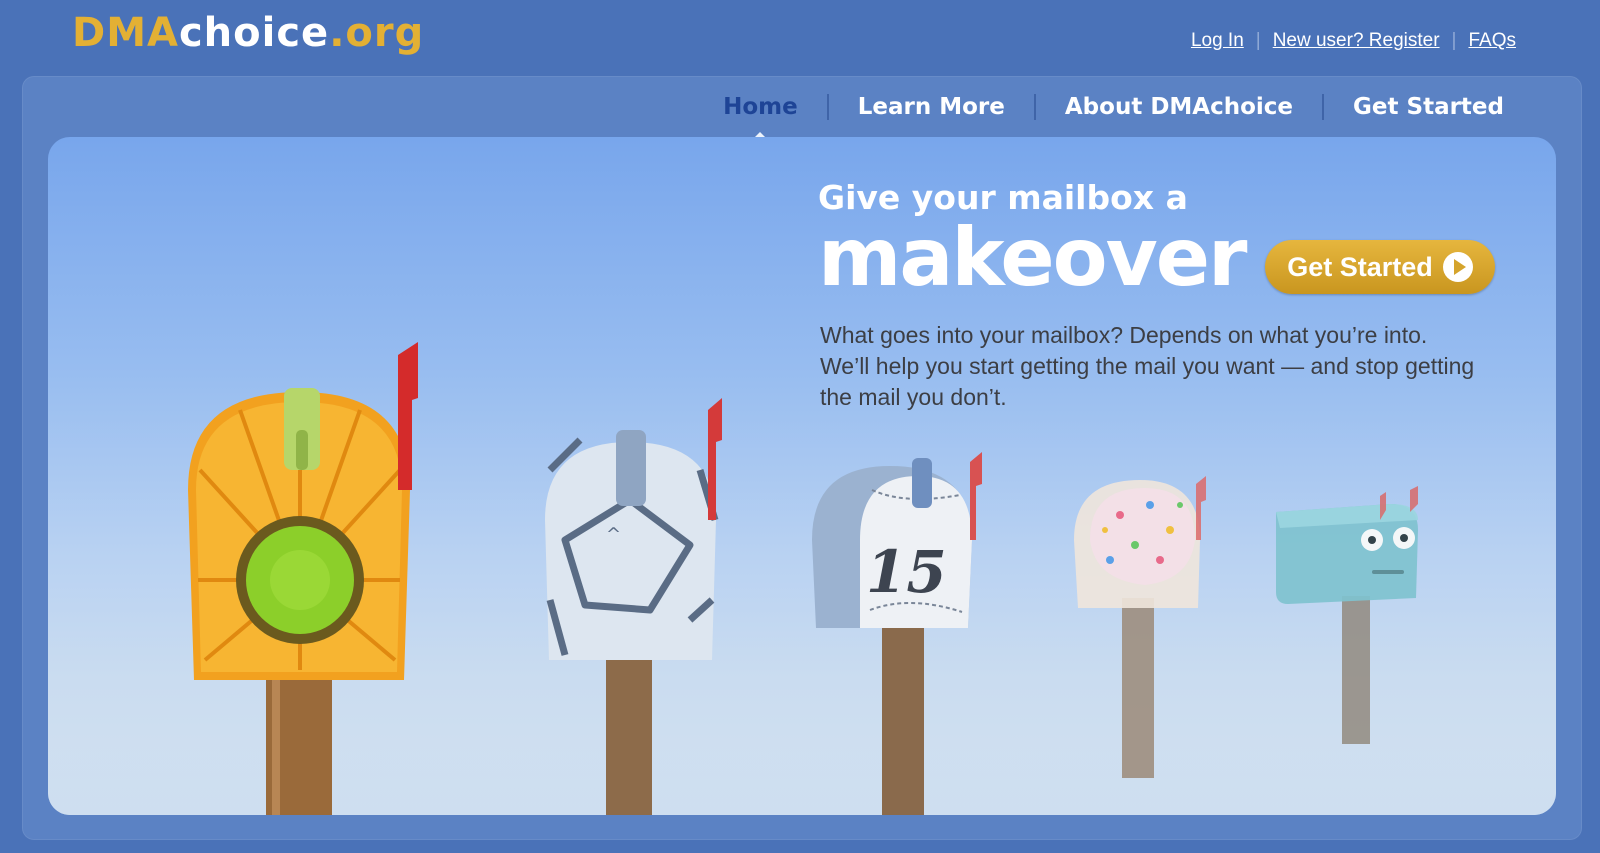  I want to click on play-arrow-icon, so click(1457, 267).